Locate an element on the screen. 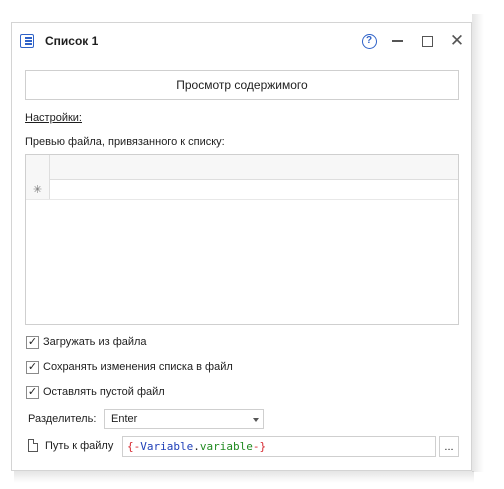 The height and width of the screenshot is (489, 504). help-button: ? is located at coordinates (369, 41).